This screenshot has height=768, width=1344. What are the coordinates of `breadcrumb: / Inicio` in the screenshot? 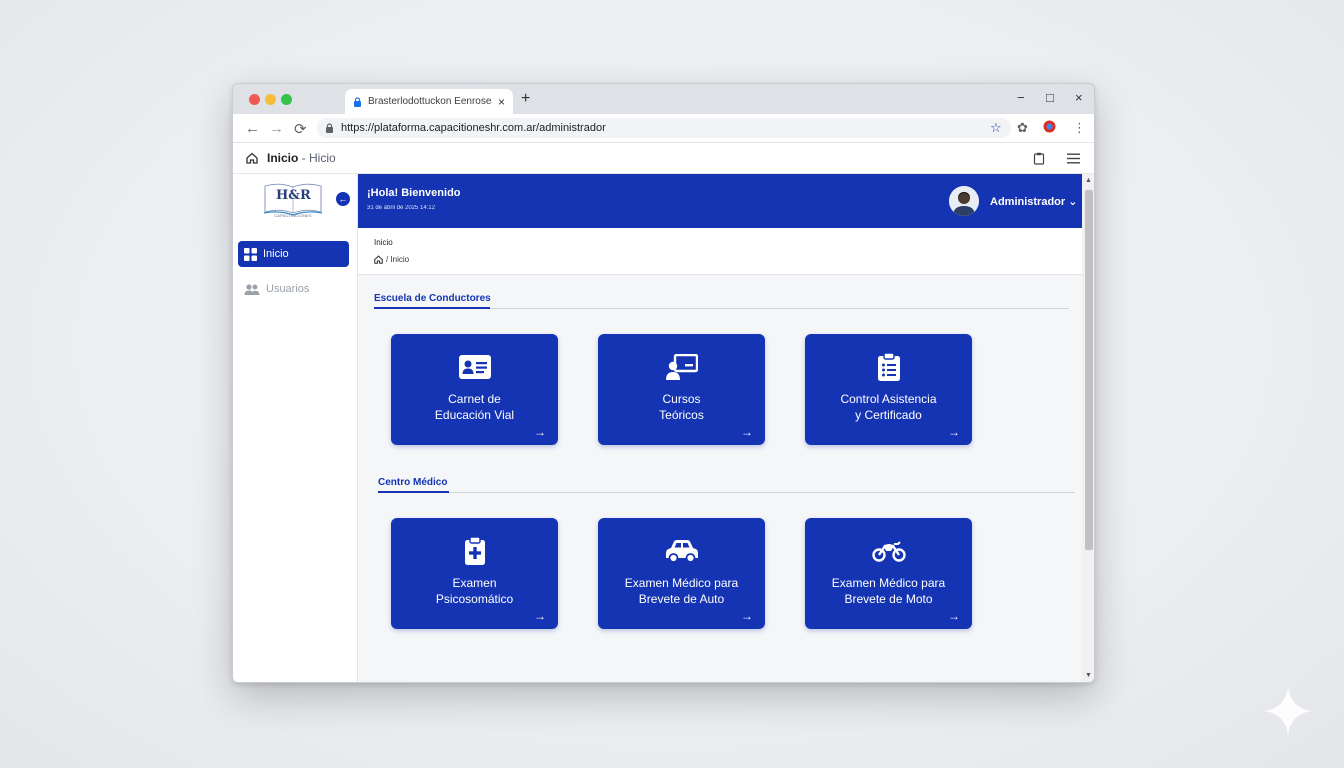 It's located at (391, 259).